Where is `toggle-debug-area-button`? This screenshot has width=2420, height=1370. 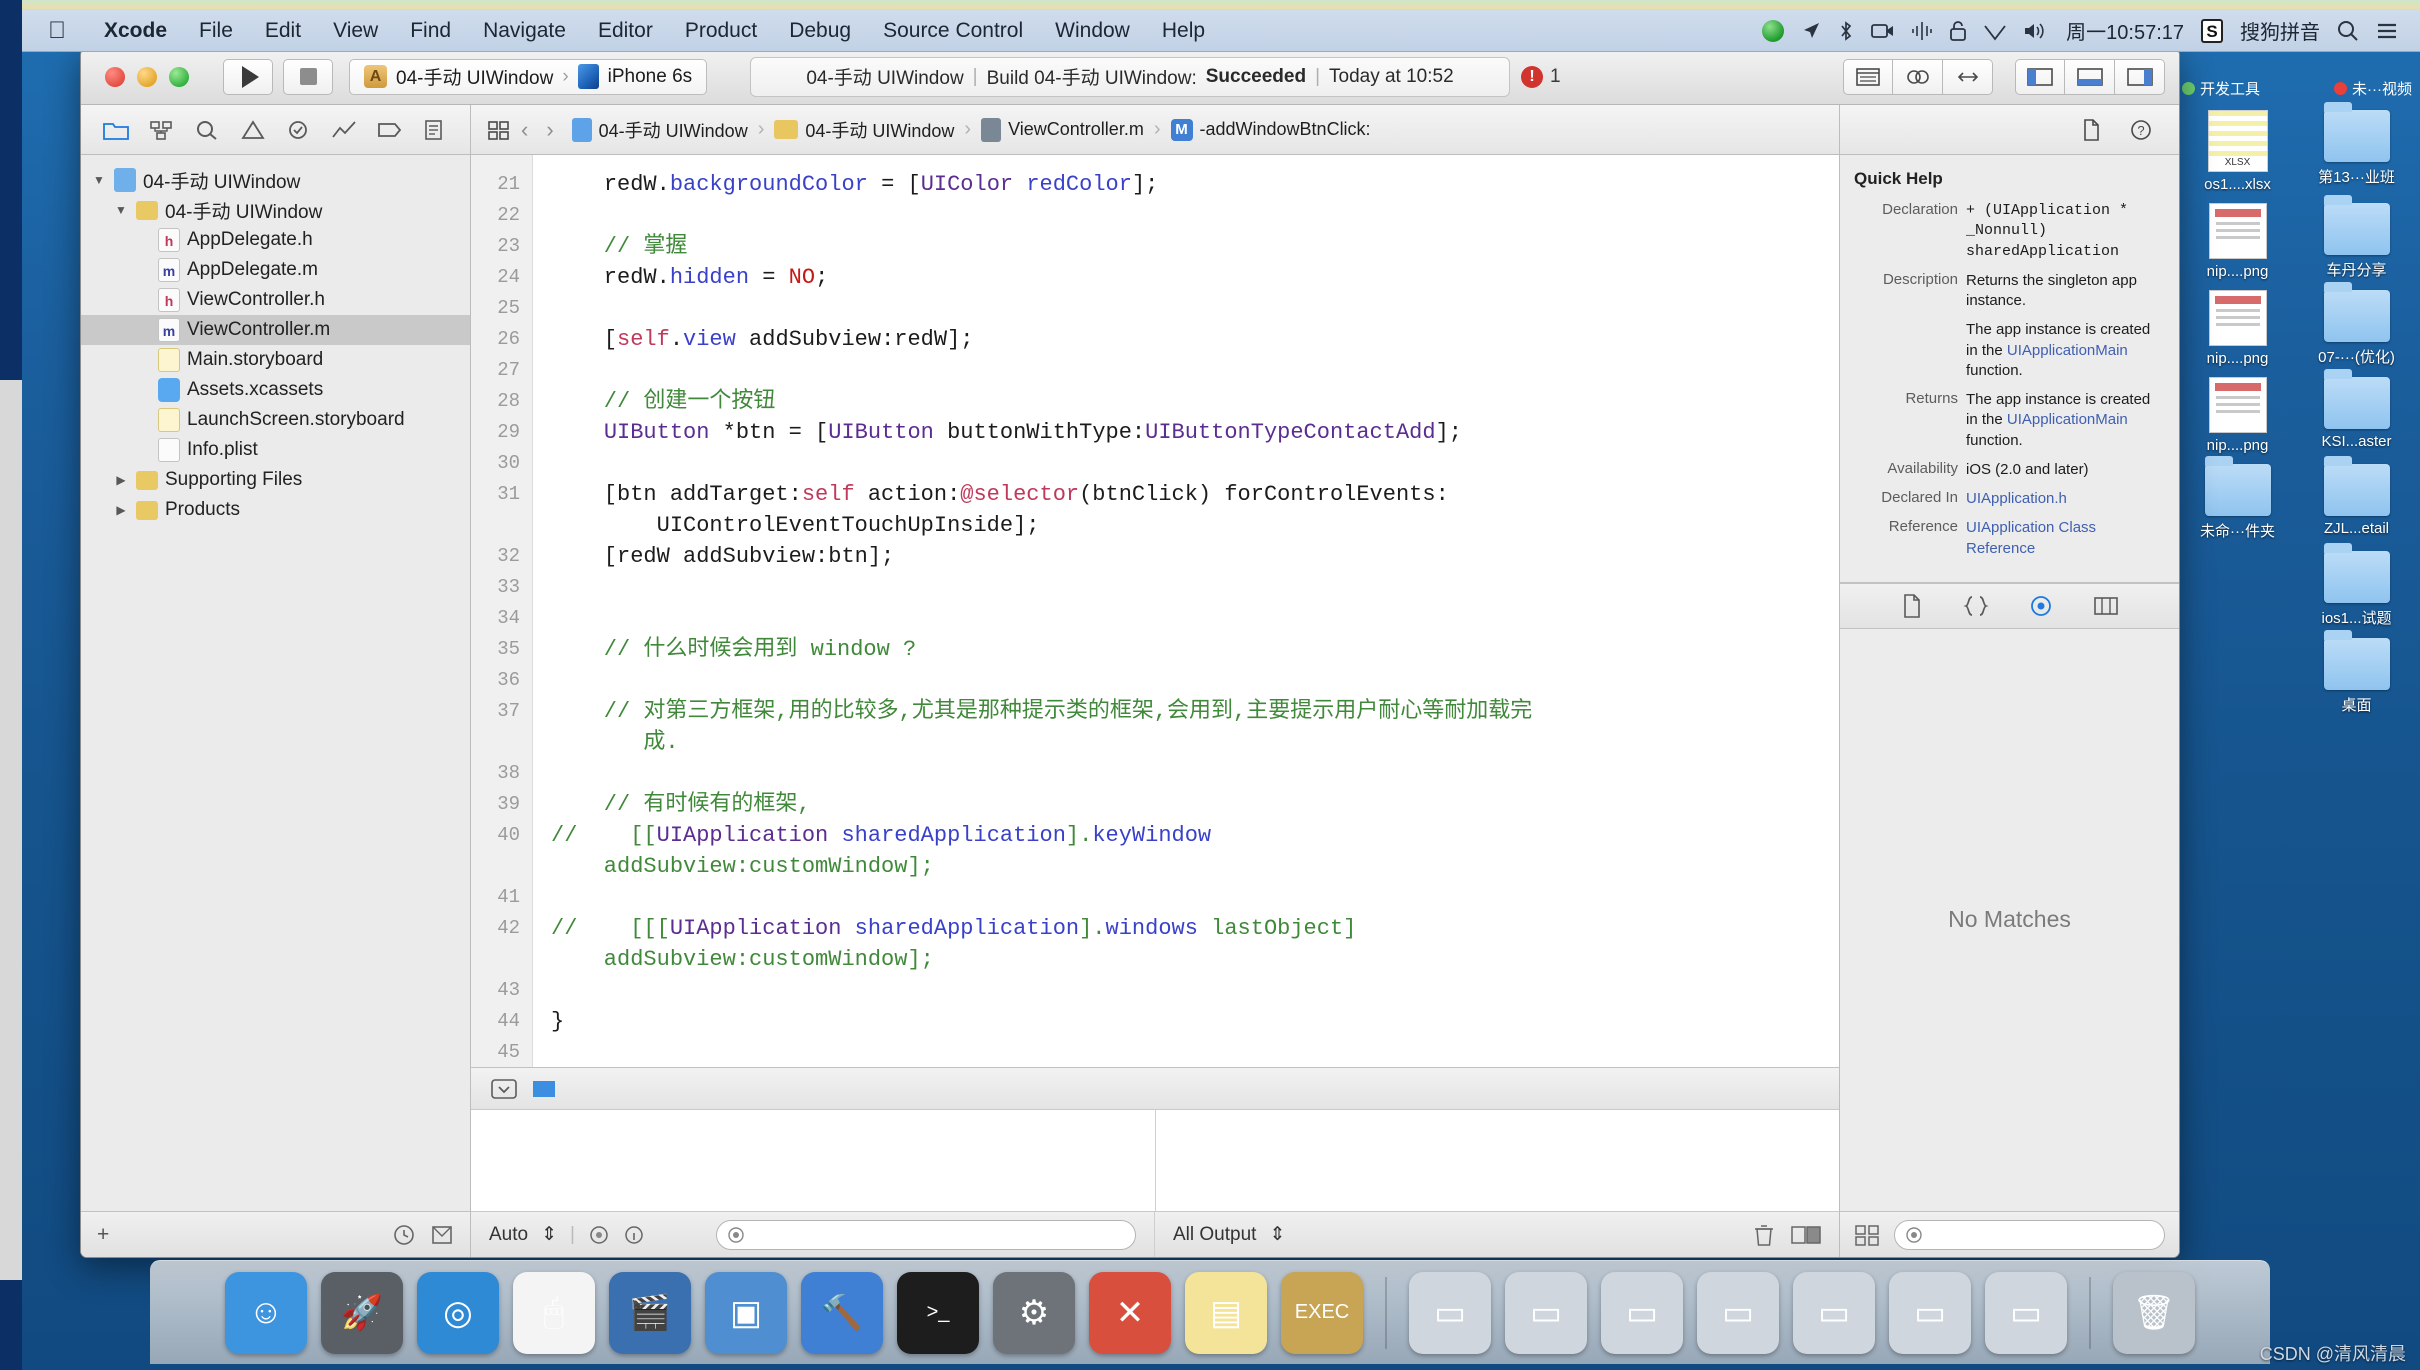 toggle-debug-area-button is located at coordinates (2090, 76).